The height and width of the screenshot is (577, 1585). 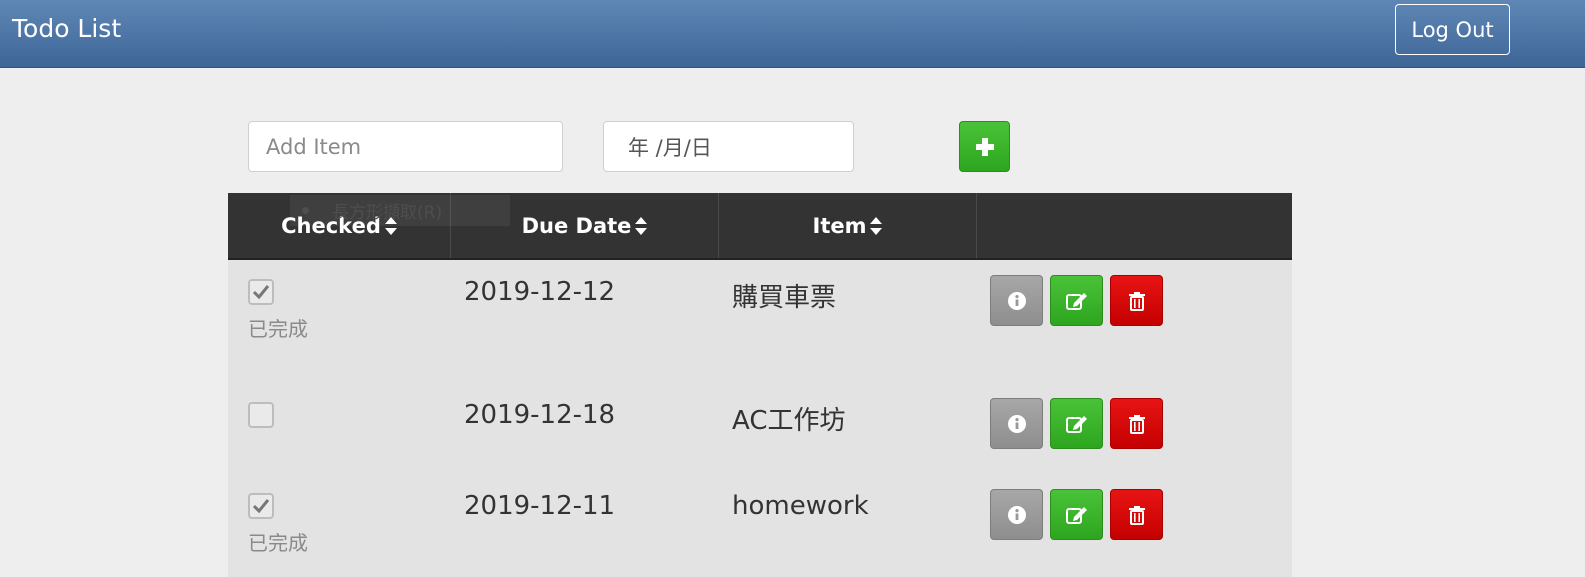 I want to click on header-item-label: Item, so click(x=839, y=225).